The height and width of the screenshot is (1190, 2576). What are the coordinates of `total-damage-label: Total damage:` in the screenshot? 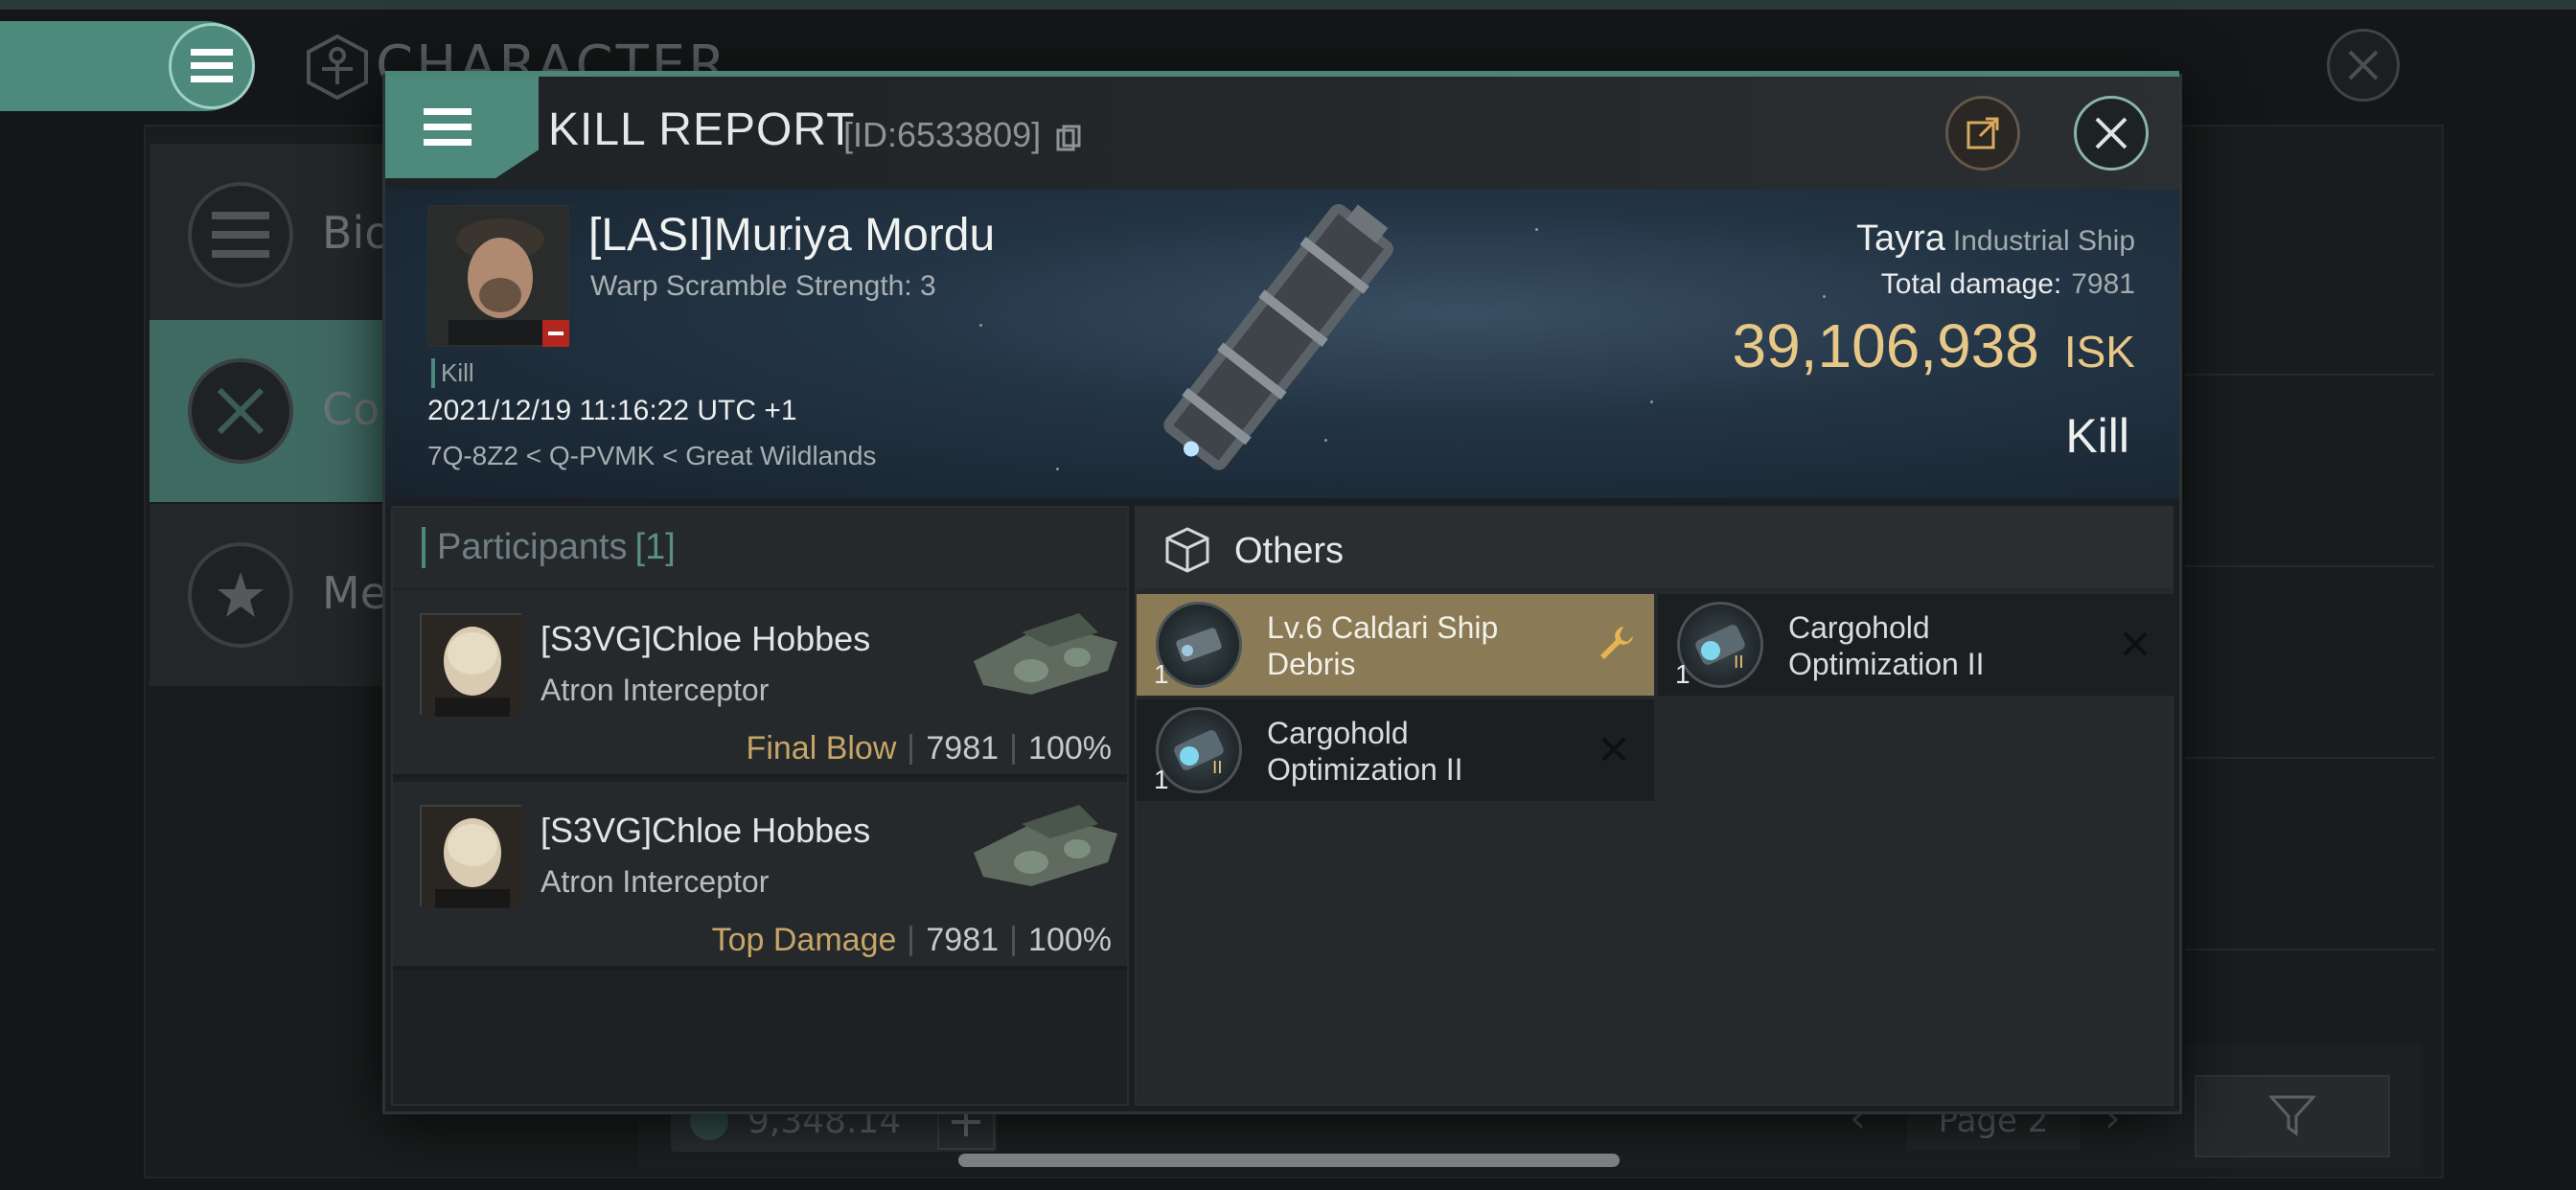 It's located at (1971, 284).